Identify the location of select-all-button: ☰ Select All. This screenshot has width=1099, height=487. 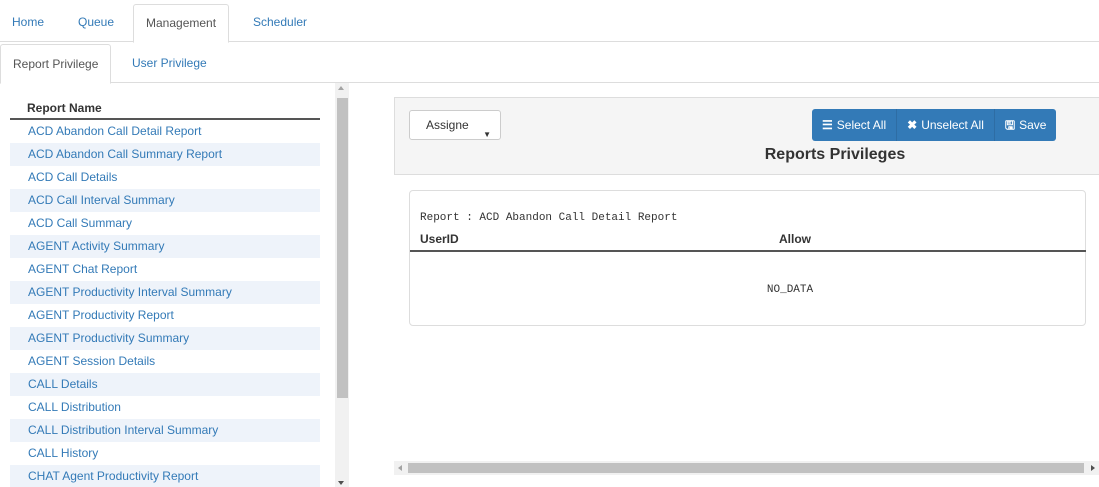
(855, 125).